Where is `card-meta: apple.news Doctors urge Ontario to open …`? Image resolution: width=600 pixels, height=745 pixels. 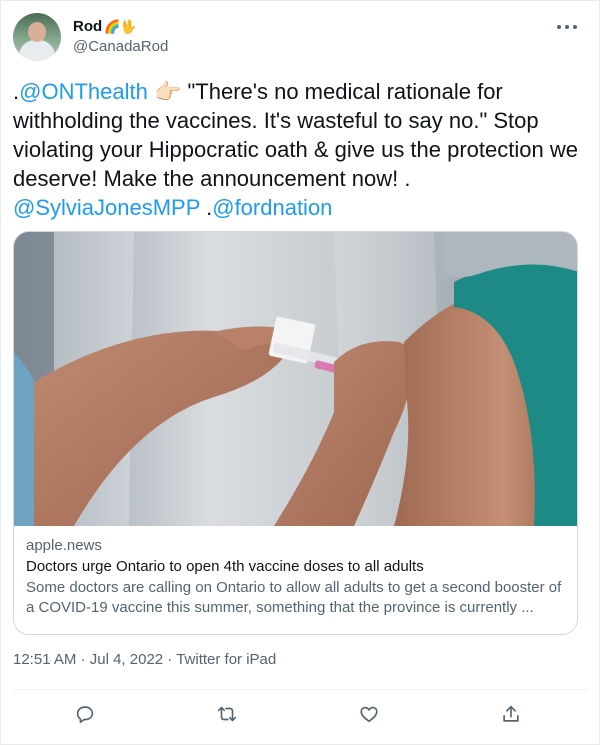 card-meta: apple.news Doctors urge Ontario to open … is located at coordinates (296, 577).